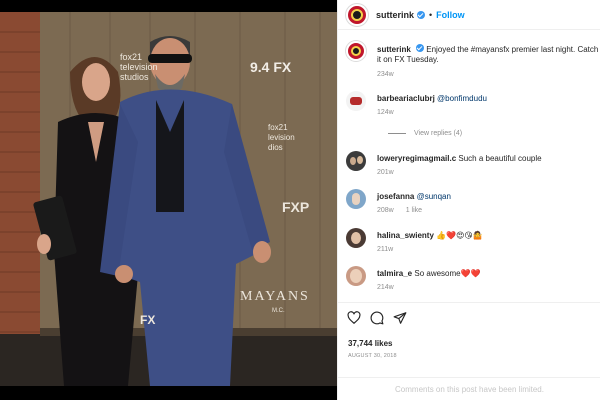  Describe the element at coordinates (406, 98) in the screenshot. I see `comment-username: barbeariaclubrj` at that location.